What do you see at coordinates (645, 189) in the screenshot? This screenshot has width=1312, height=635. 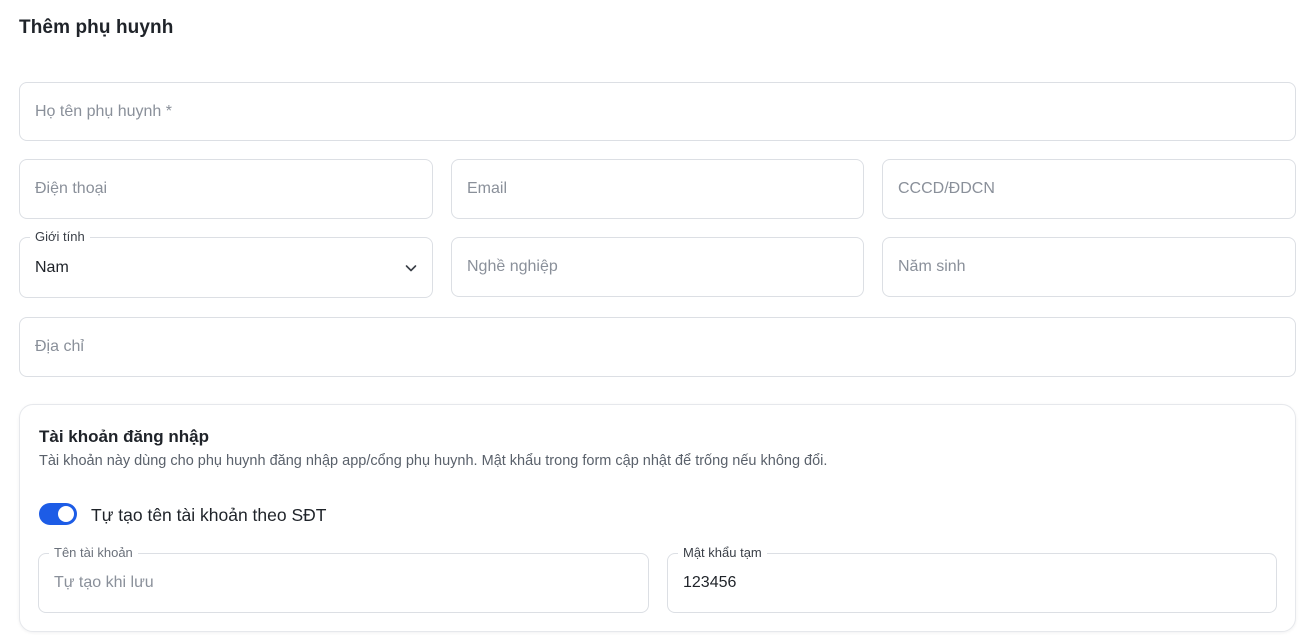 I see `email-input` at bounding box center [645, 189].